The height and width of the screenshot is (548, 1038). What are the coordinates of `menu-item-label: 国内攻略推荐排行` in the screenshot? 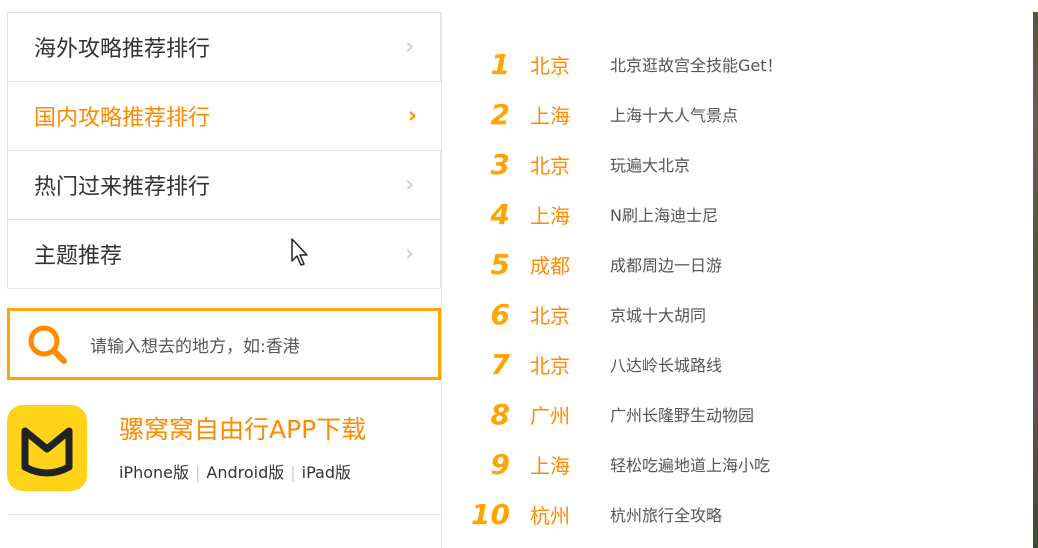 It's located at (122, 118).